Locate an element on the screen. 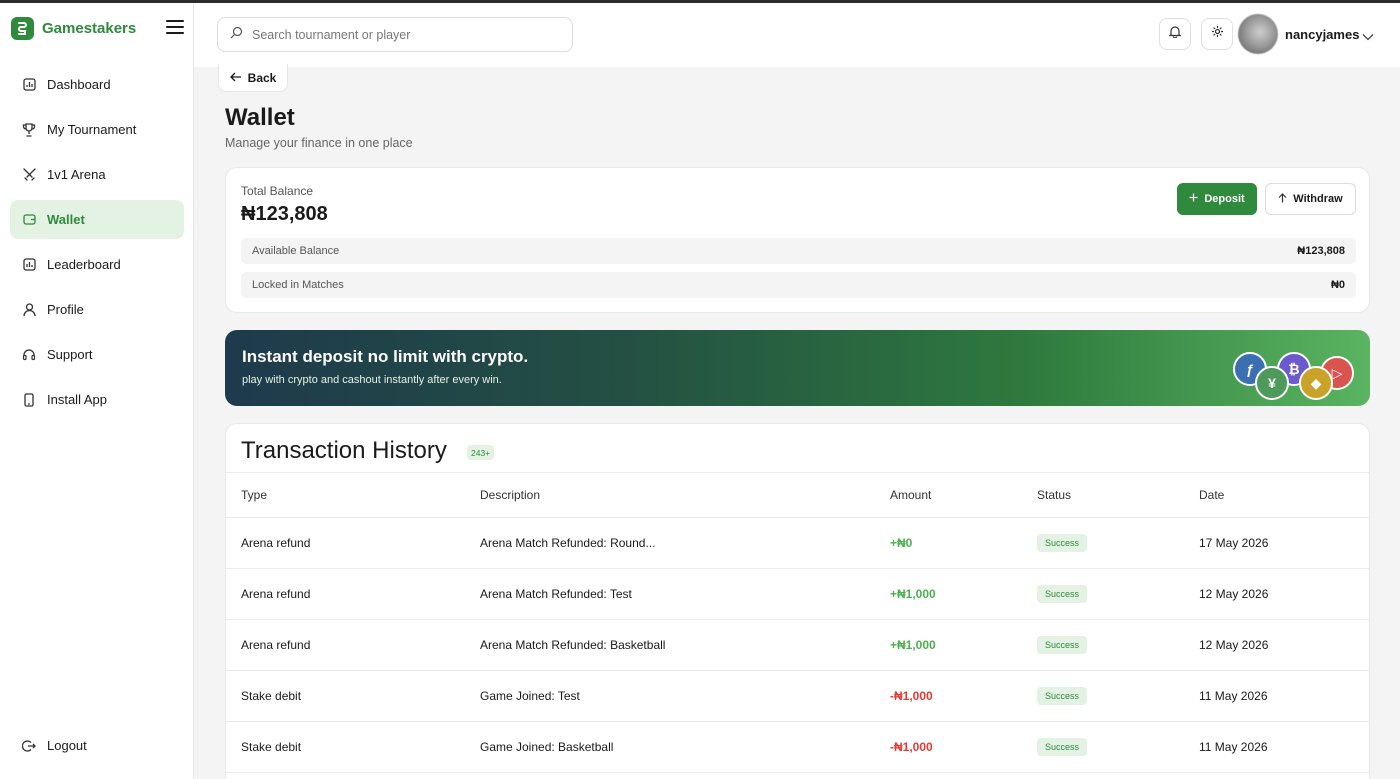 This screenshot has width=1400, height=779. sidebar-item-my-tournament: My Tournament is located at coordinates (97, 129).